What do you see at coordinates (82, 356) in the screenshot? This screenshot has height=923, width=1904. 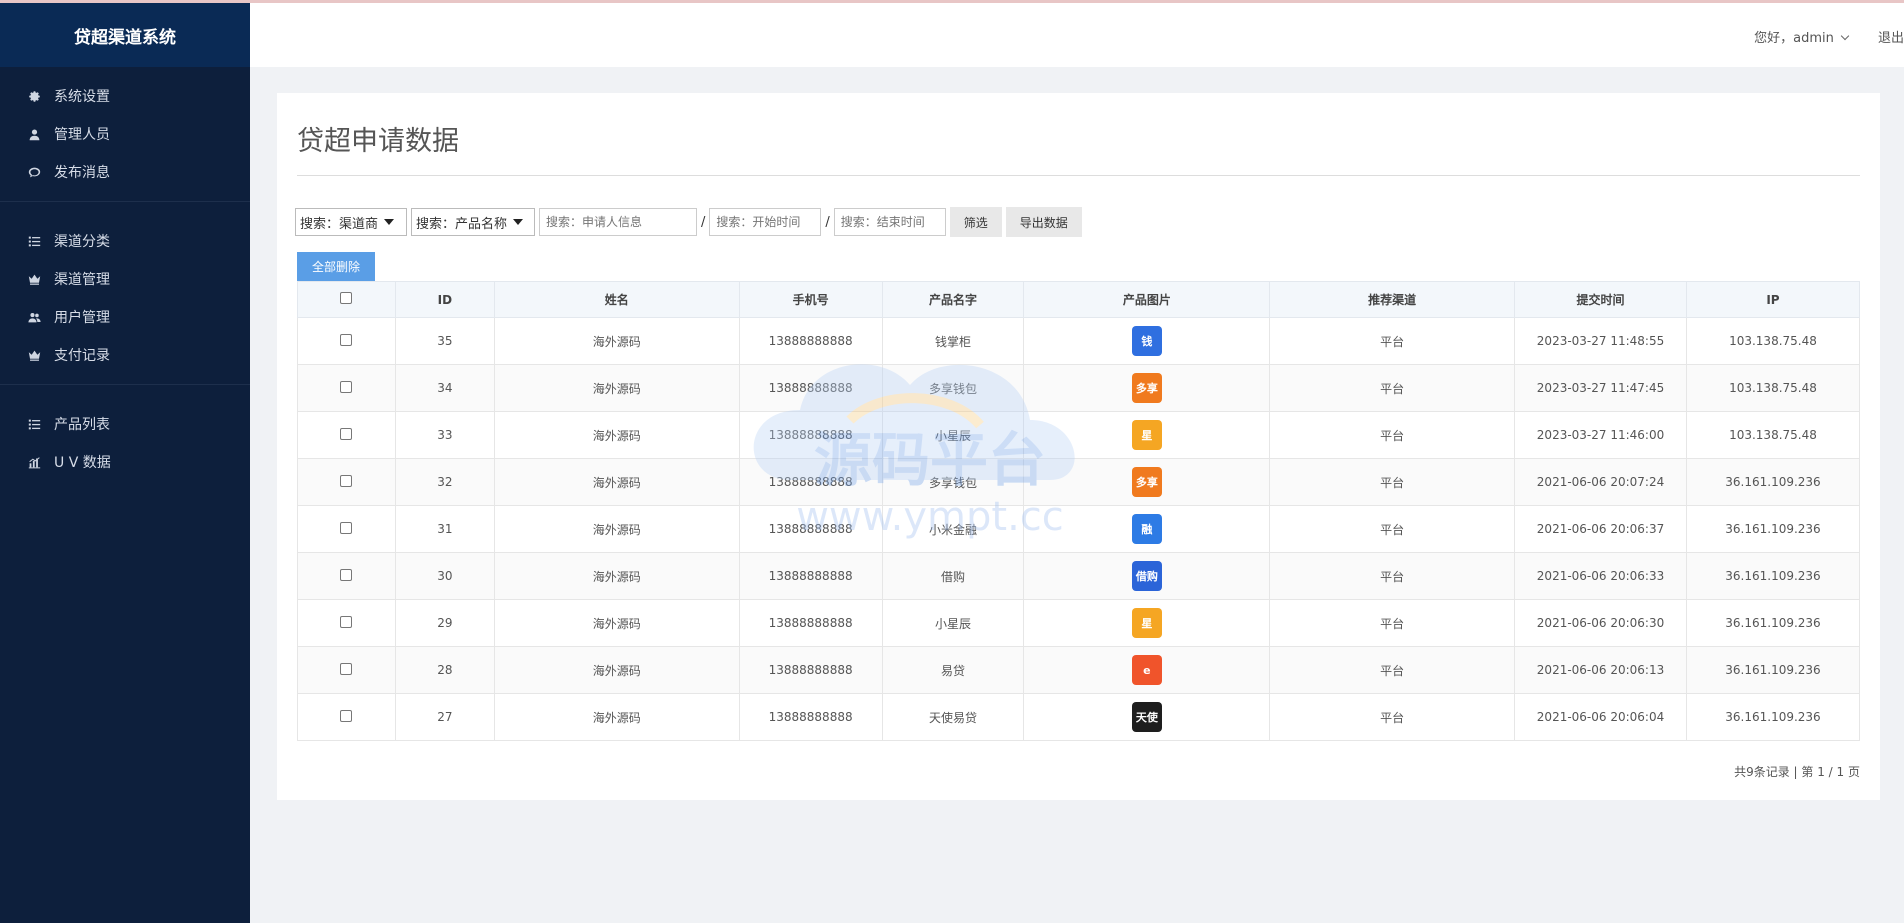 I see `sidebar-item-label: 支付记录` at bounding box center [82, 356].